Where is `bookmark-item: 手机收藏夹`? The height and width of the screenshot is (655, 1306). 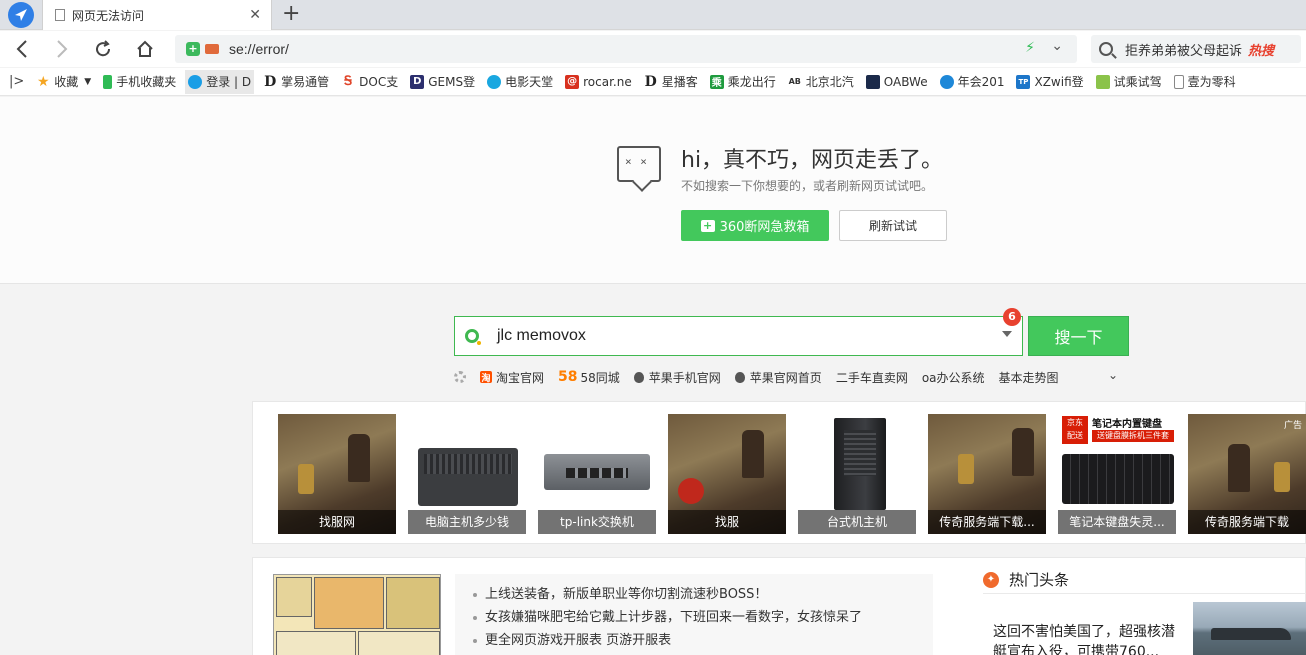 bookmark-item: 手机收藏夹 is located at coordinates (139, 82).